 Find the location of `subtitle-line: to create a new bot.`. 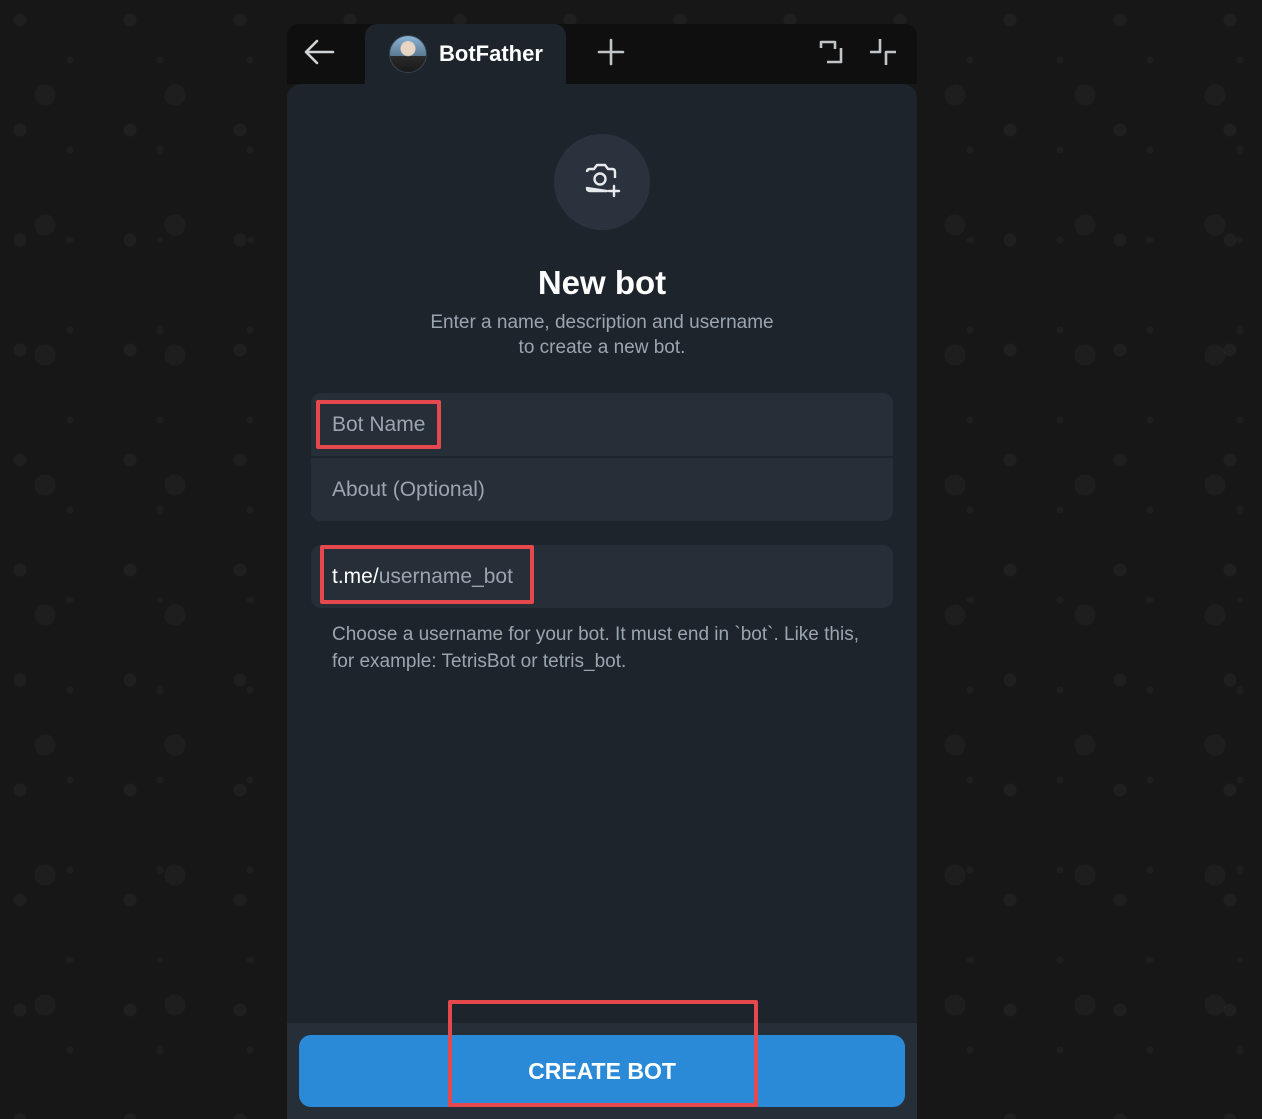

subtitle-line: to create a new bot. is located at coordinates (602, 347).